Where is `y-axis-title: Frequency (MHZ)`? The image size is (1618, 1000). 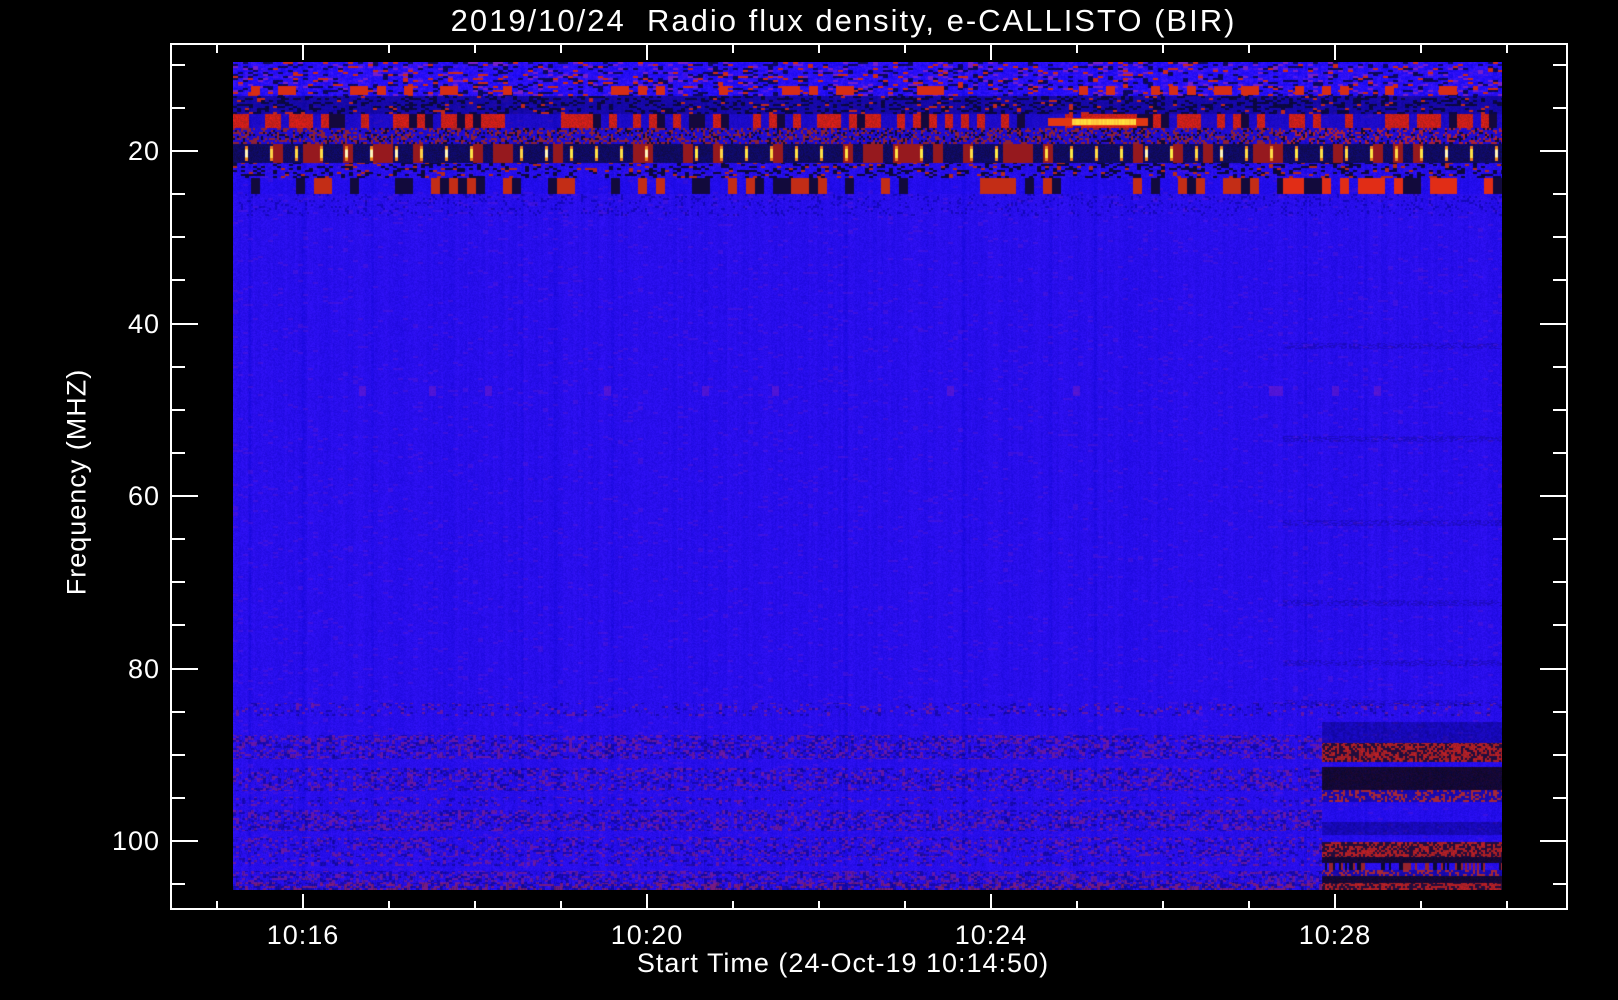 y-axis-title: Frequency (MHZ) is located at coordinates (76, 482).